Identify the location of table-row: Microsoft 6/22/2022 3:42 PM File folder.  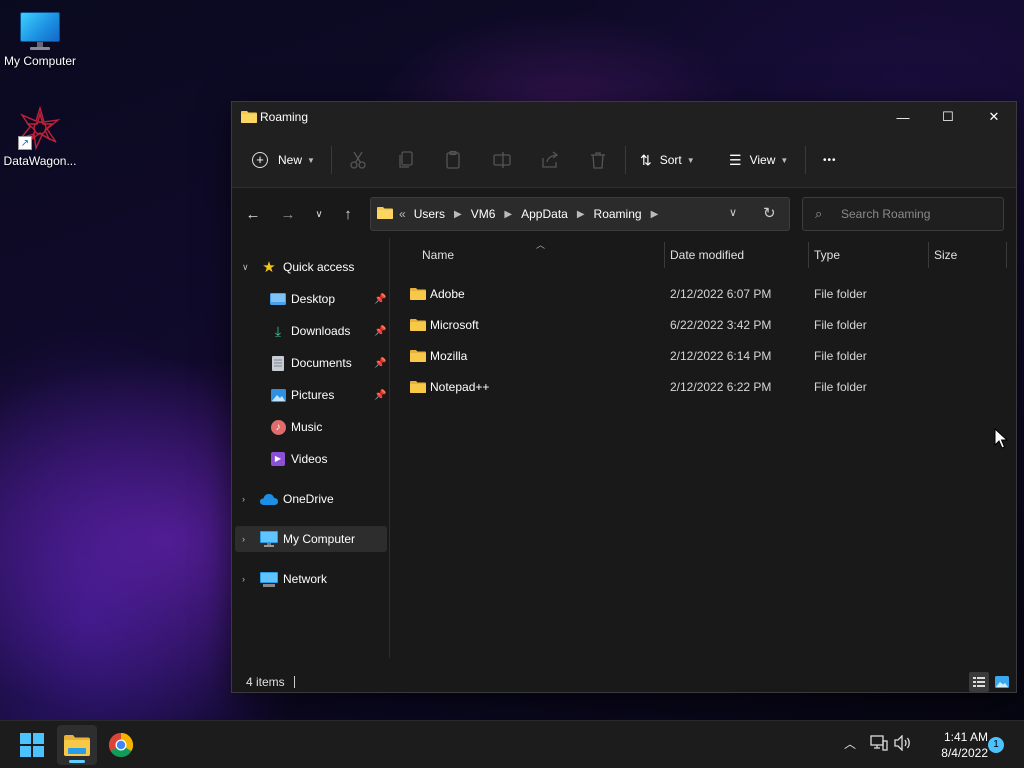
(703, 325).